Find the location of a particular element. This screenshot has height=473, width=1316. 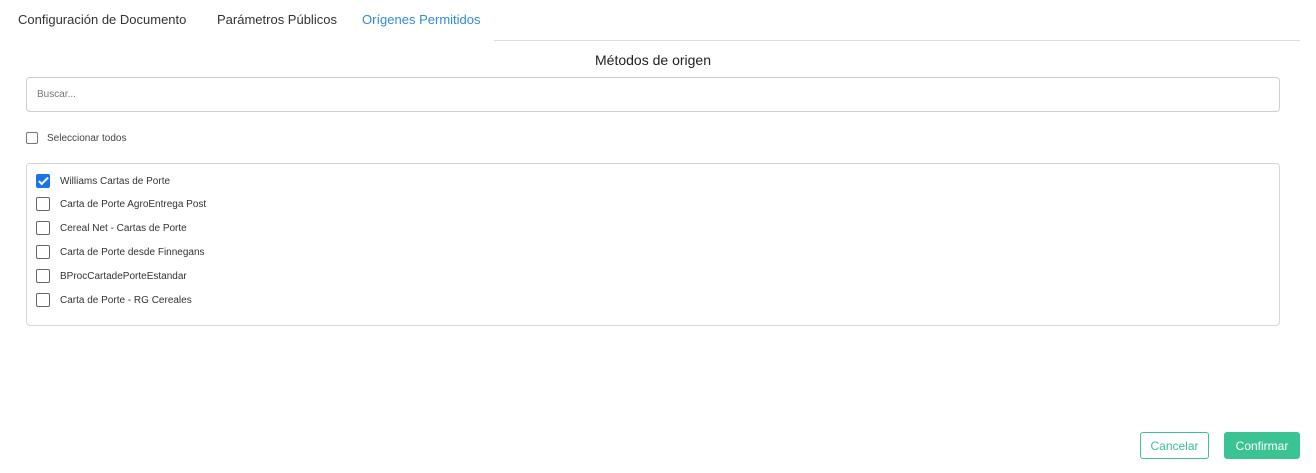

method-label: Williams Cartas de Porte is located at coordinates (115, 181).